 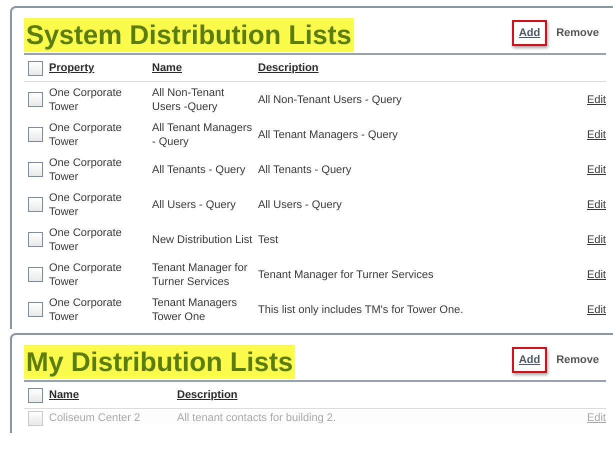 What do you see at coordinates (203, 239) in the screenshot?
I see `table-cell-text: New Distribution List` at bounding box center [203, 239].